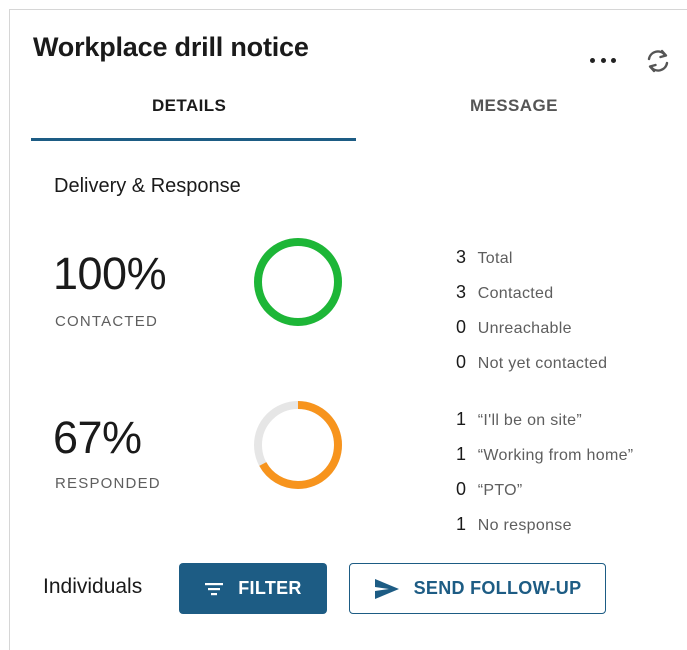 The height and width of the screenshot is (650, 687). Describe the element at coordinates (108, 483) in the screenshot. I see `responded-label: RESPONDED` at that location.